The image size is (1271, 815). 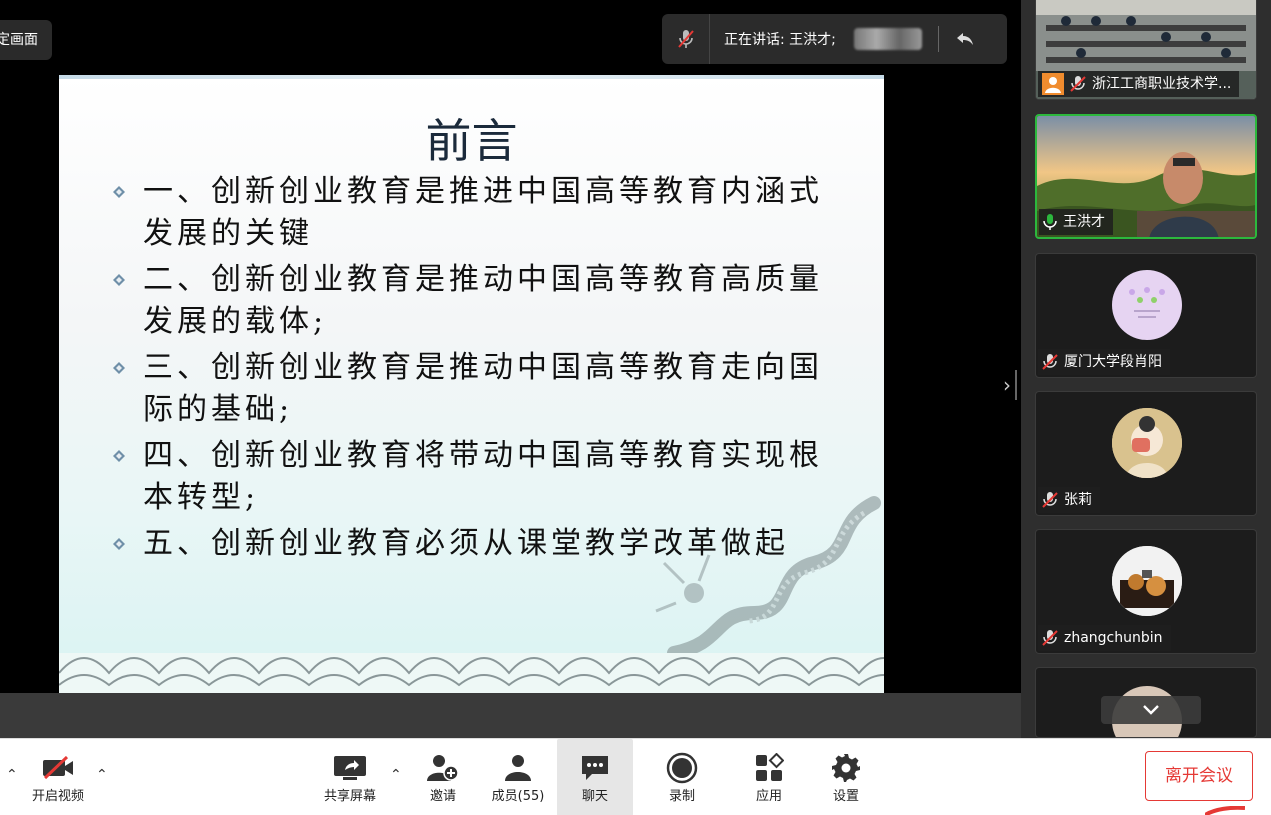 I want to click on bullet-line-1: 三、创新创业教育是推动中国高等教育走向国, so click(x=483, y=367).